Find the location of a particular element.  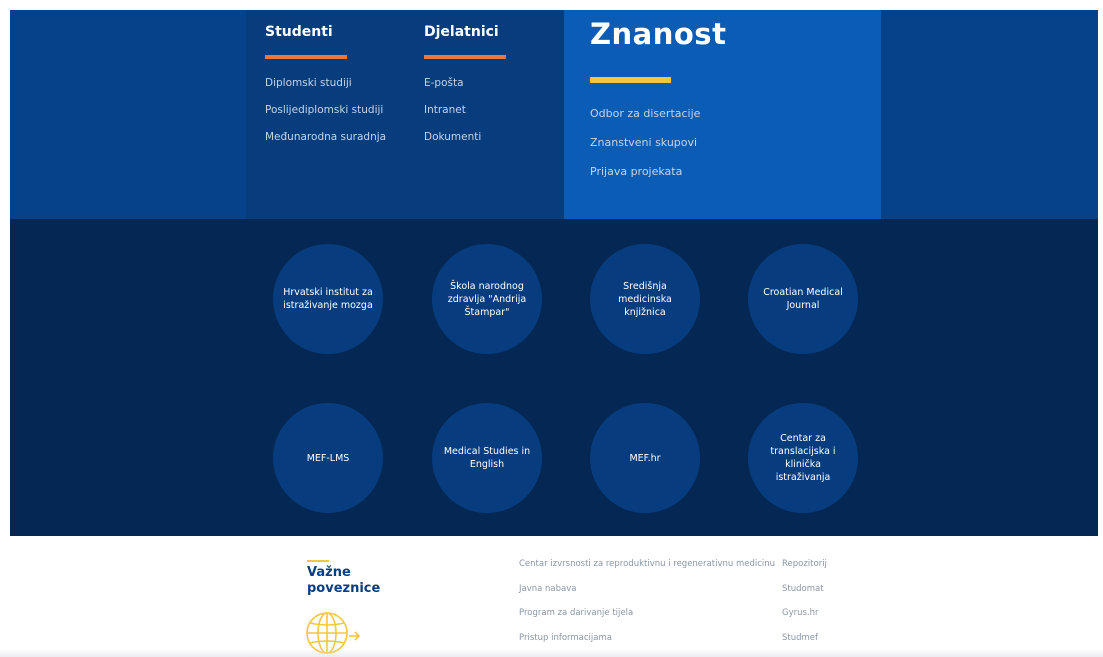

circle-link-hiim: Hrvatski institut za istraživanje mozga is located at coordinates (328, 299).